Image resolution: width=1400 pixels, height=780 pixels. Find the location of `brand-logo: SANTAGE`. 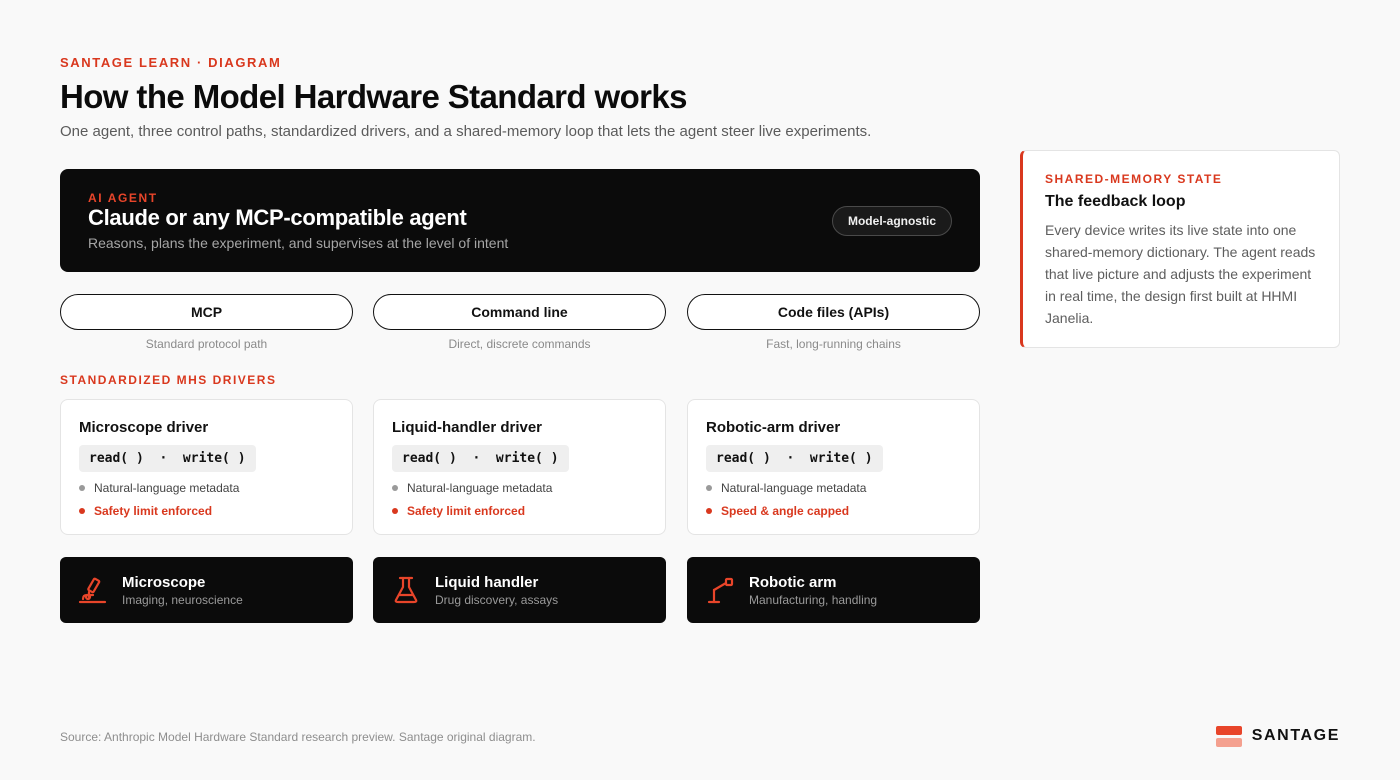

brand-logo: SANTAGE is located at coordinates (1277, 736).